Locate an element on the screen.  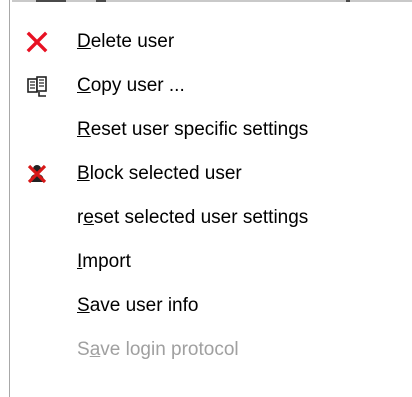
block-user-icon is located at coordinates (37, 174).